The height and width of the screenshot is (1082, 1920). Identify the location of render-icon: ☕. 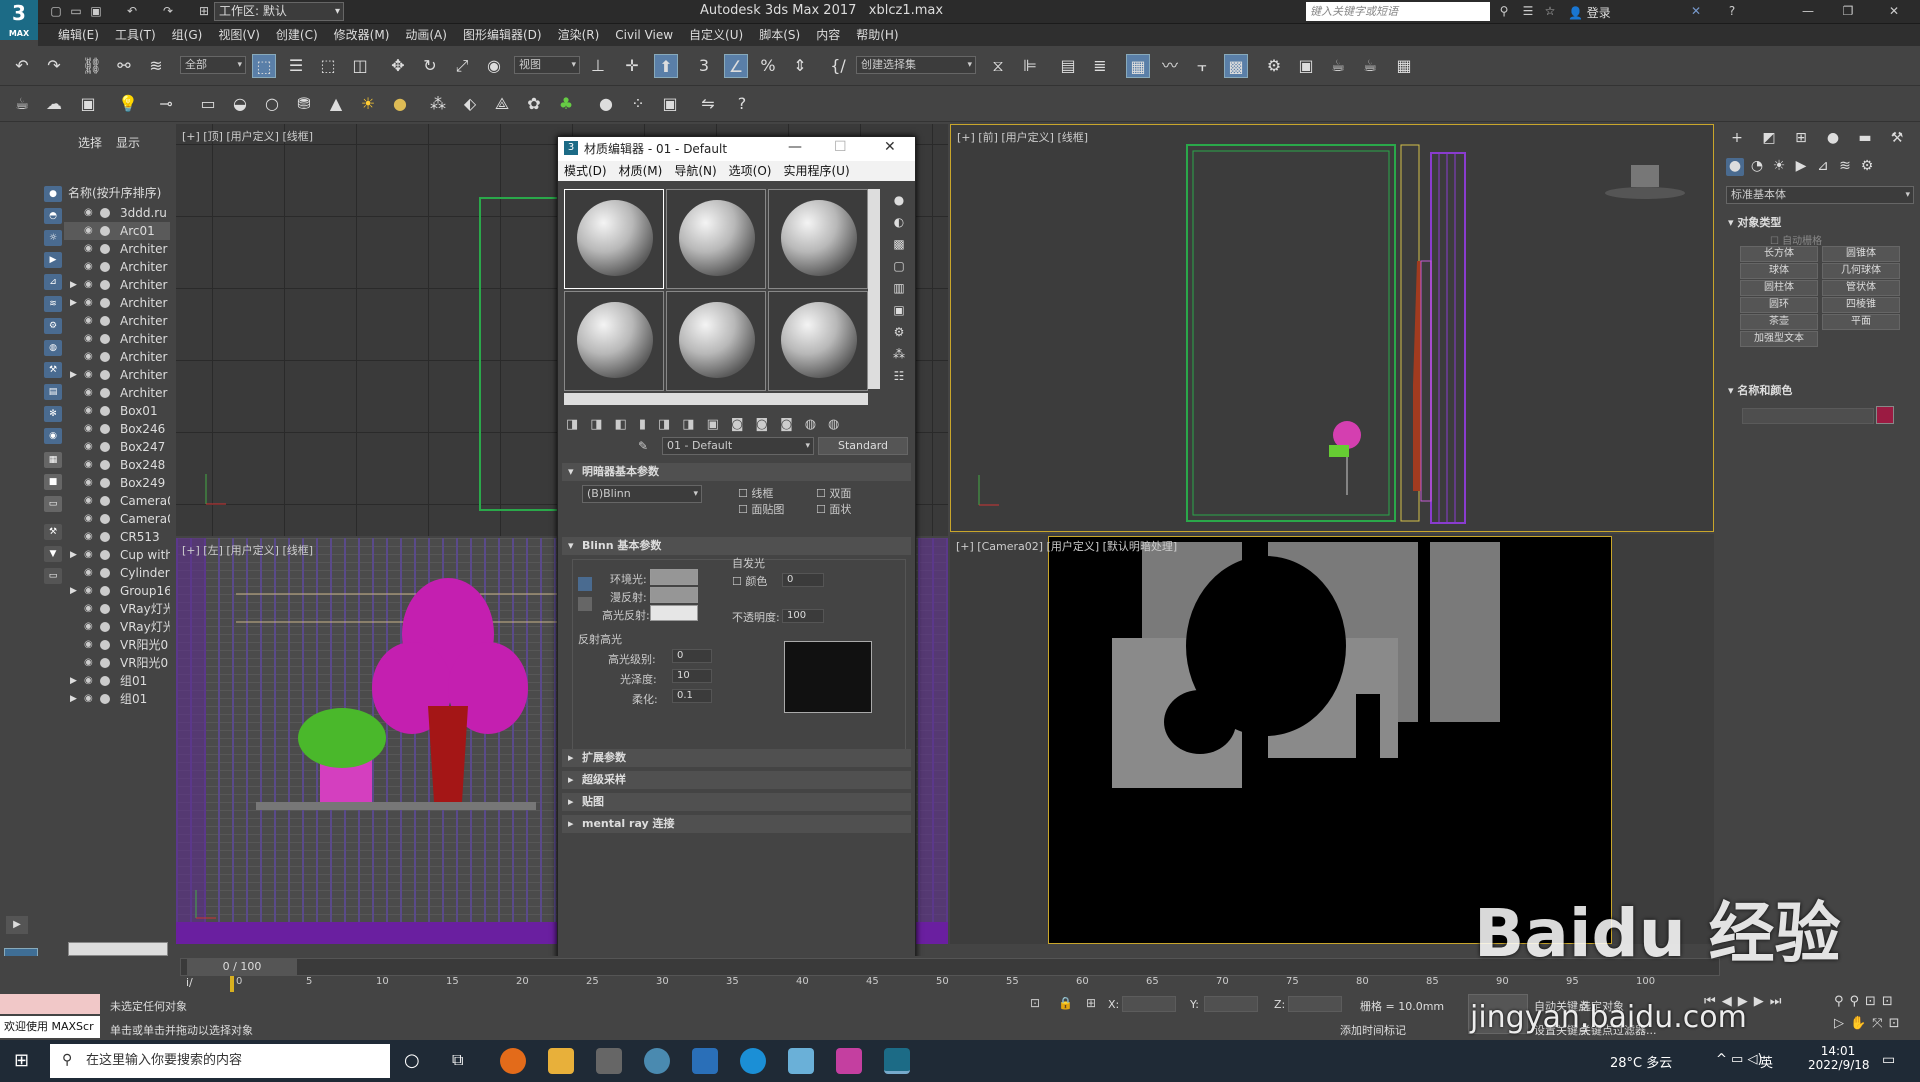
(1338, 66).